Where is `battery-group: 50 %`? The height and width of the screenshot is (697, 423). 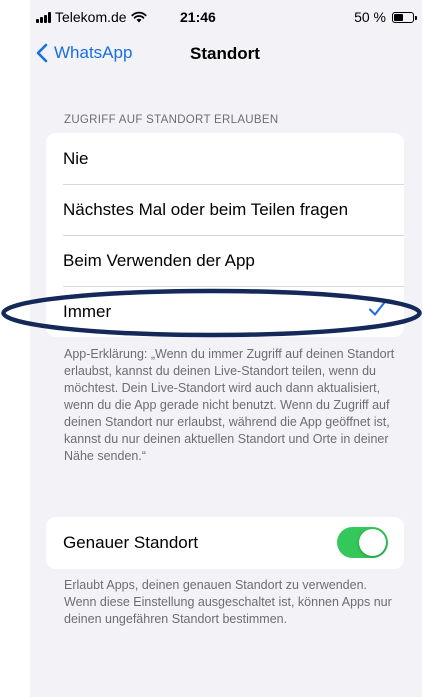 battery-group: 50 % is located at coordinates (385, 17).